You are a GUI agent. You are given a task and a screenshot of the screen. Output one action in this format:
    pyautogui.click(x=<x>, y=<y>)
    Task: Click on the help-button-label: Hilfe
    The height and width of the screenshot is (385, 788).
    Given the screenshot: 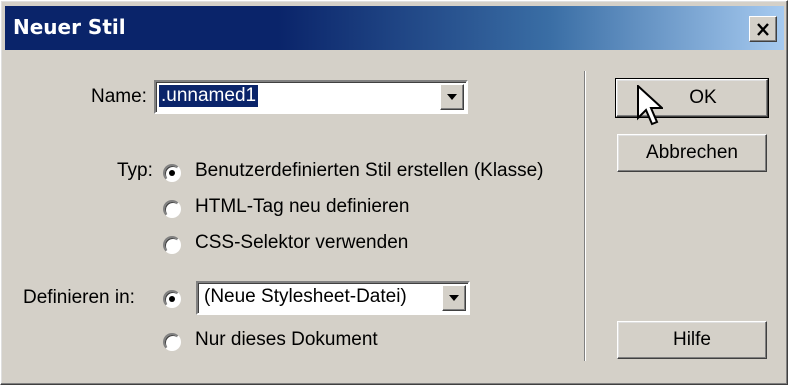 What is the action you would take?
    pyautogui.click(x=691, y=339)
    